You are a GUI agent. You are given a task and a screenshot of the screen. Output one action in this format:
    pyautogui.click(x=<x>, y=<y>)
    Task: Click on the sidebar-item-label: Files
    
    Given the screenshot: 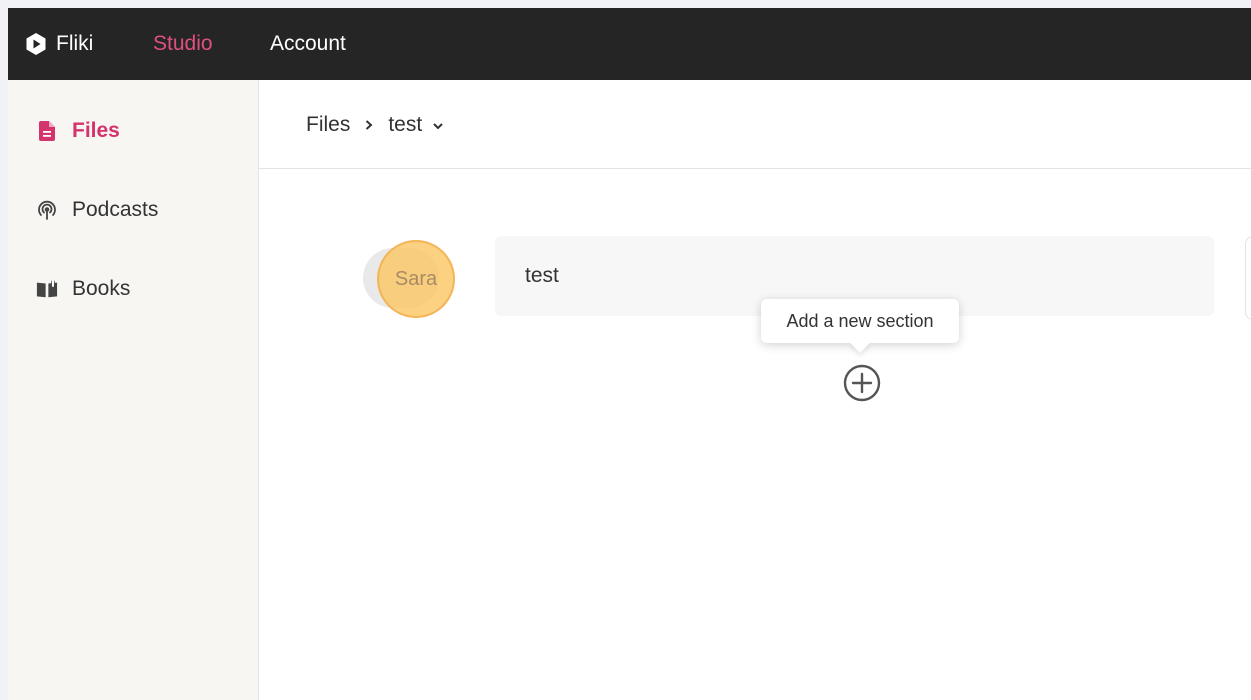 What is the action you would take?
    pyautogui.click(x=96, y=130)
    